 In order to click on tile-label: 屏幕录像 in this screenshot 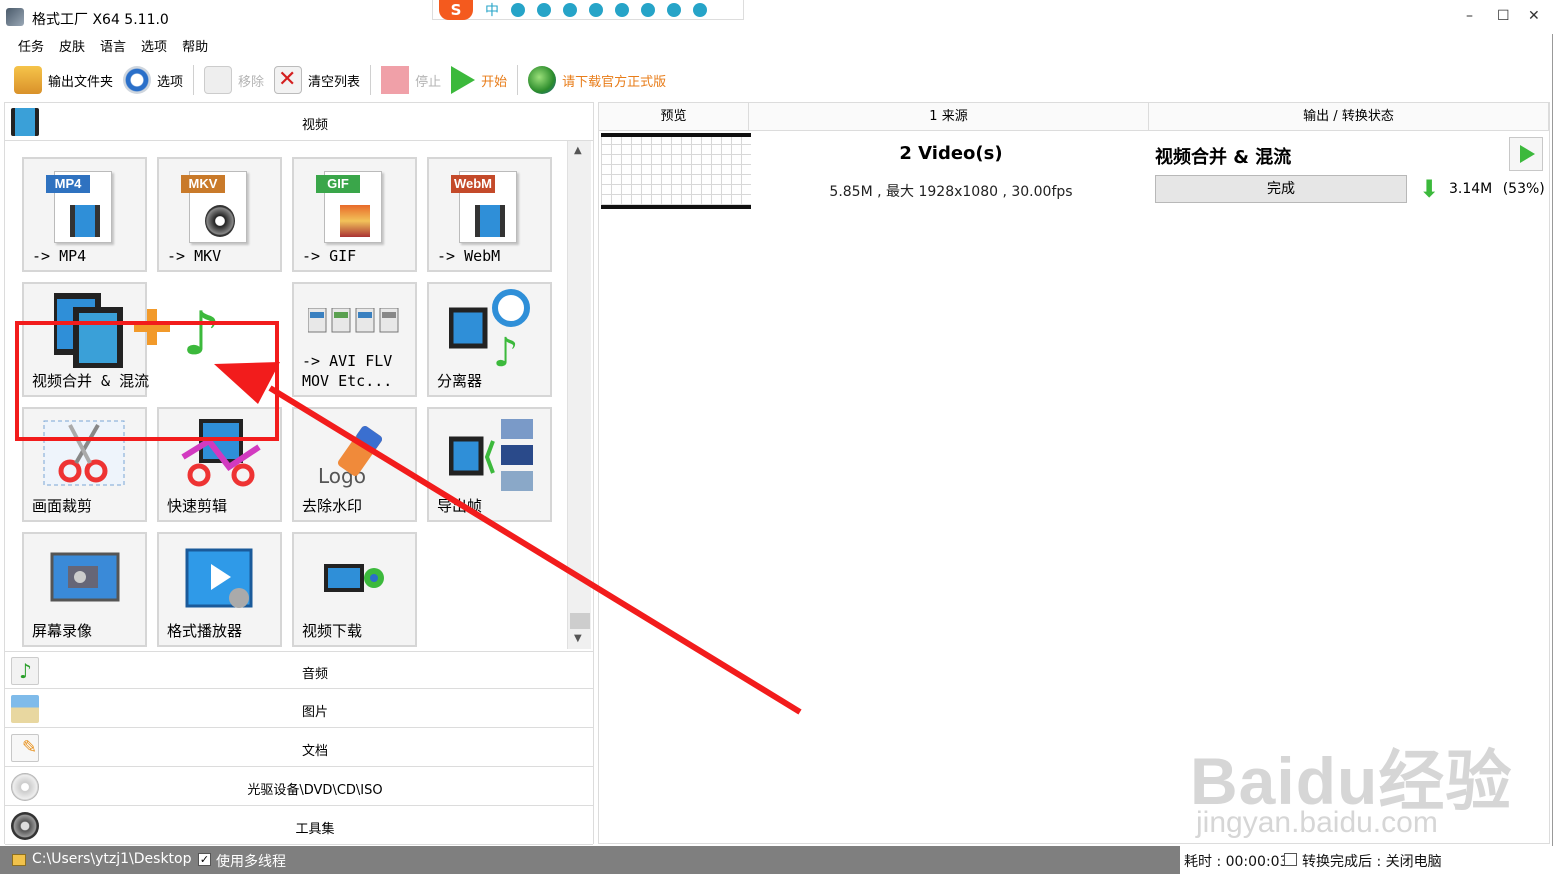, I will do `click(62, 631)`.